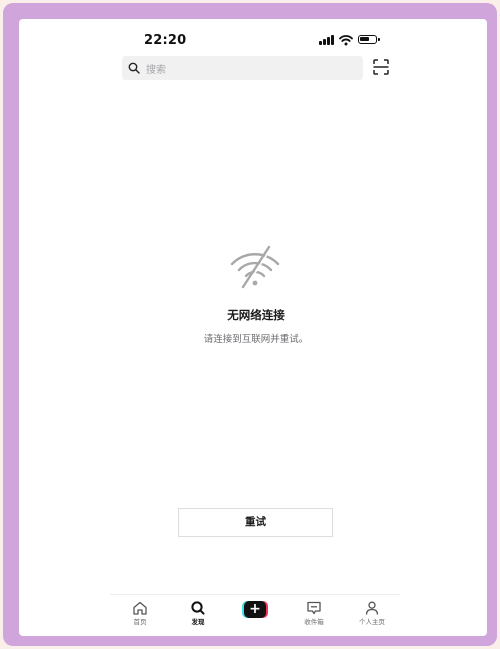 This screenshot has height=649, width=500. What do you see at coordinates (372, 616) in the screenshot?
I see `tab-profile: 个人主页` at bounding box center [372, 616].